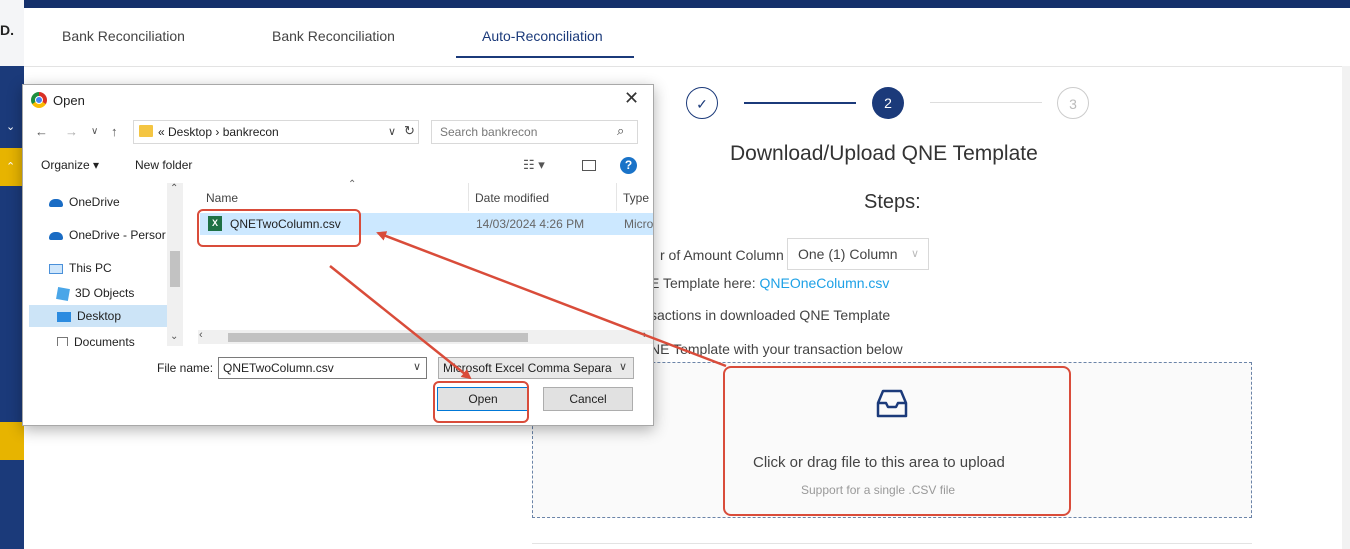 The height and width of the screenshot is (549, 1350). I want to click on column-header-name: Name, so click(222, 198).